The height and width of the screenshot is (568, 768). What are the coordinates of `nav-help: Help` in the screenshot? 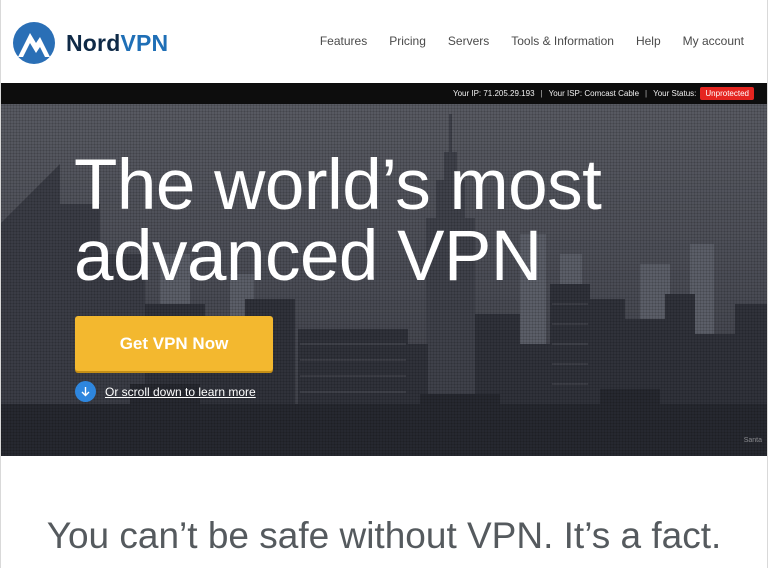 It's located at (648, 41).